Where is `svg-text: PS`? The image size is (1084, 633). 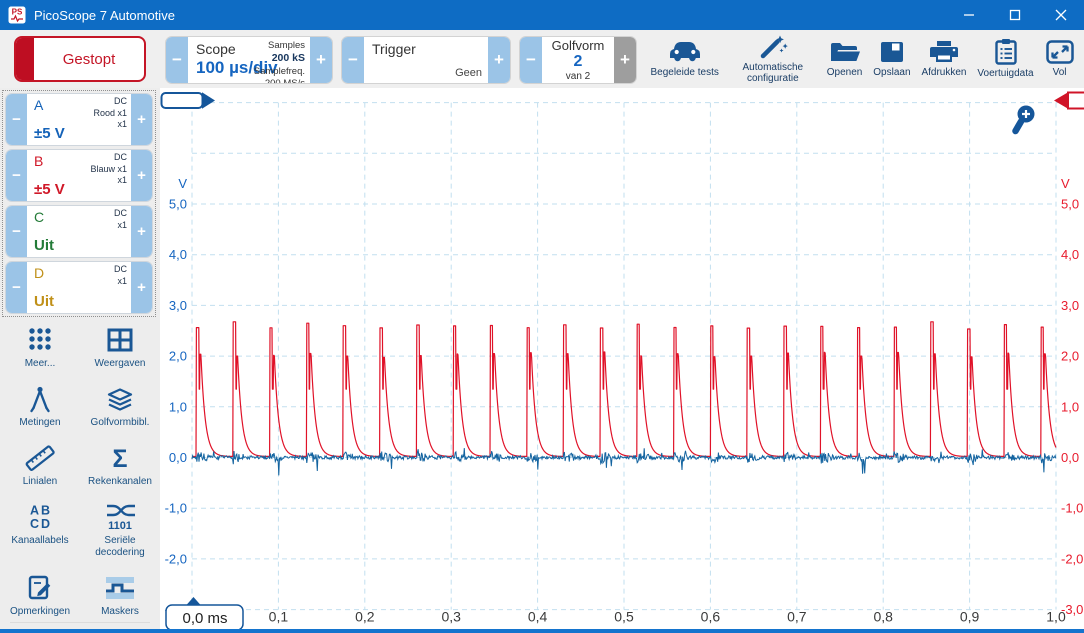 svg-text: PS is located at coordinates (17, 12).